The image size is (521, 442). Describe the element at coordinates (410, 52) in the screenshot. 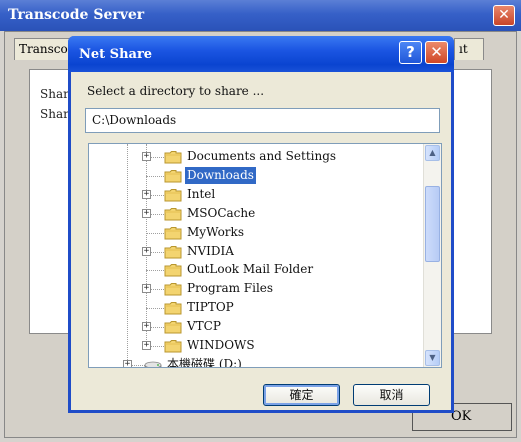

I see `help-button: ?` at that location.